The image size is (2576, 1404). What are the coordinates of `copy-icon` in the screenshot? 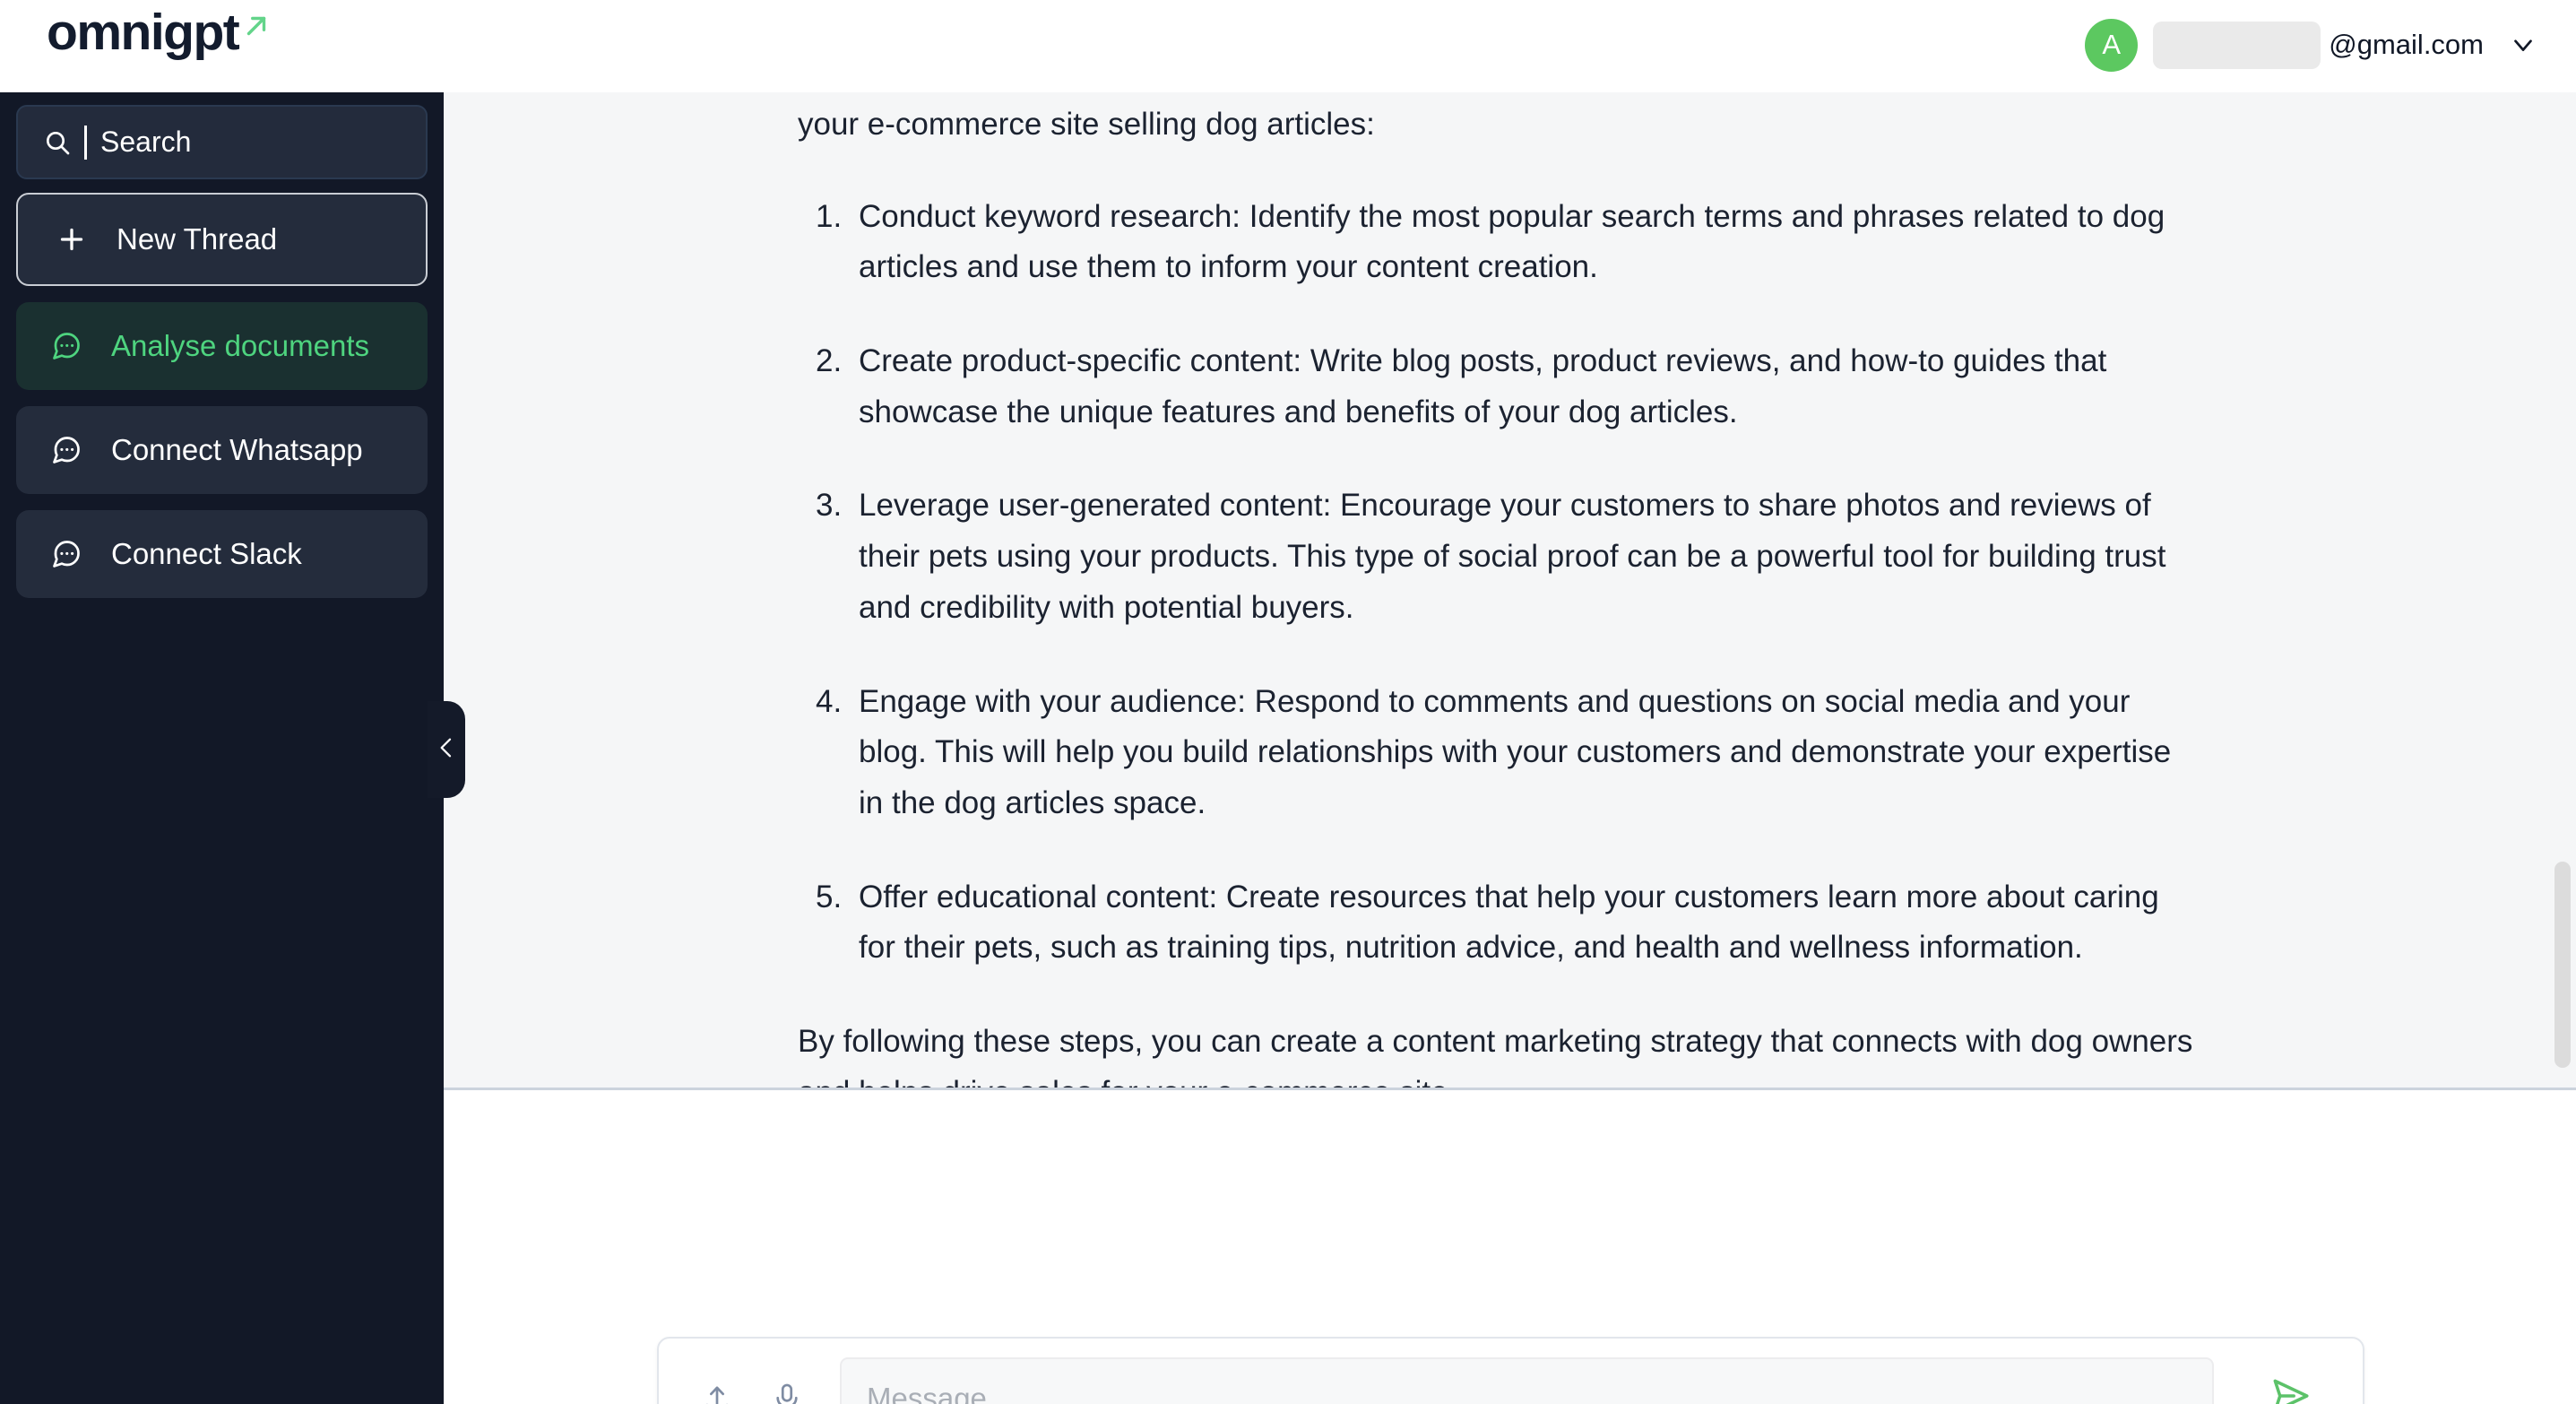 It's located at (2257, 1087).